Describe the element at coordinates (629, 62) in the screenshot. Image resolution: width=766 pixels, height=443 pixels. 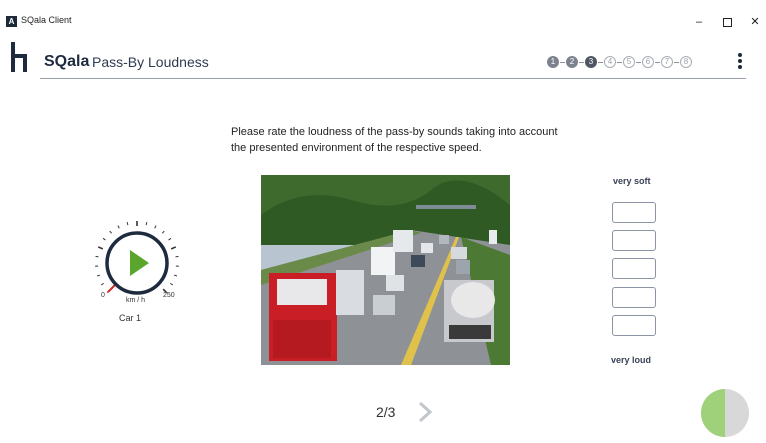
I see `step-5: 5` at that location.